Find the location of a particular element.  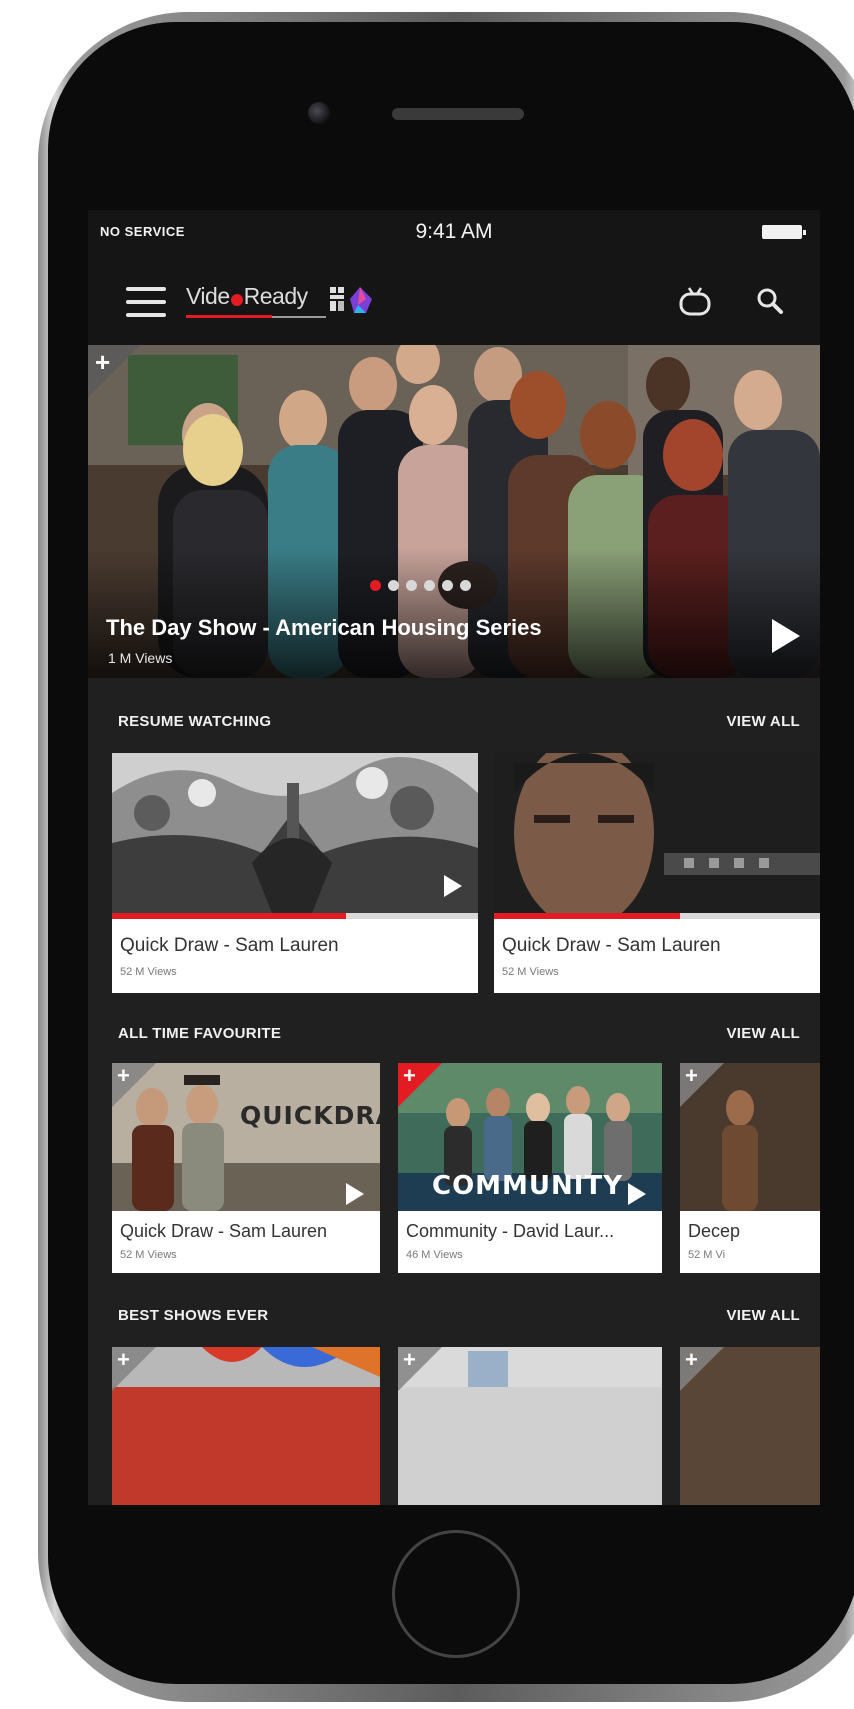

best-show-card-1-add-button: + is located at coordinates (134, 1369).